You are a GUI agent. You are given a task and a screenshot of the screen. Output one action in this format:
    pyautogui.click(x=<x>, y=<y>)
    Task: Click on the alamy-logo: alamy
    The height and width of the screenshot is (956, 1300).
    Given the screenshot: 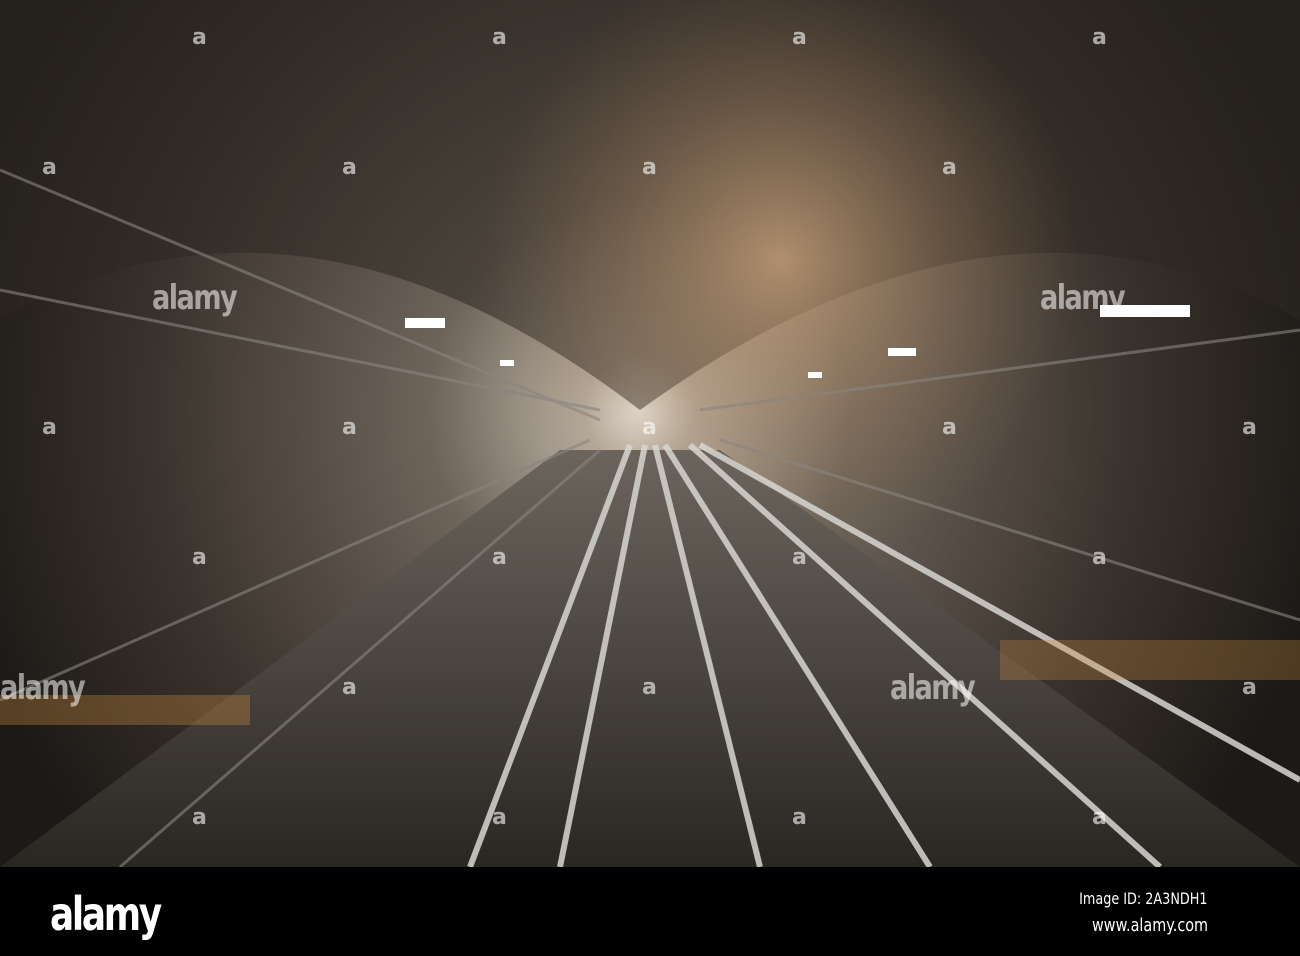 What is the action you would take?
    pyautogui.click(x=106, y=914)
    